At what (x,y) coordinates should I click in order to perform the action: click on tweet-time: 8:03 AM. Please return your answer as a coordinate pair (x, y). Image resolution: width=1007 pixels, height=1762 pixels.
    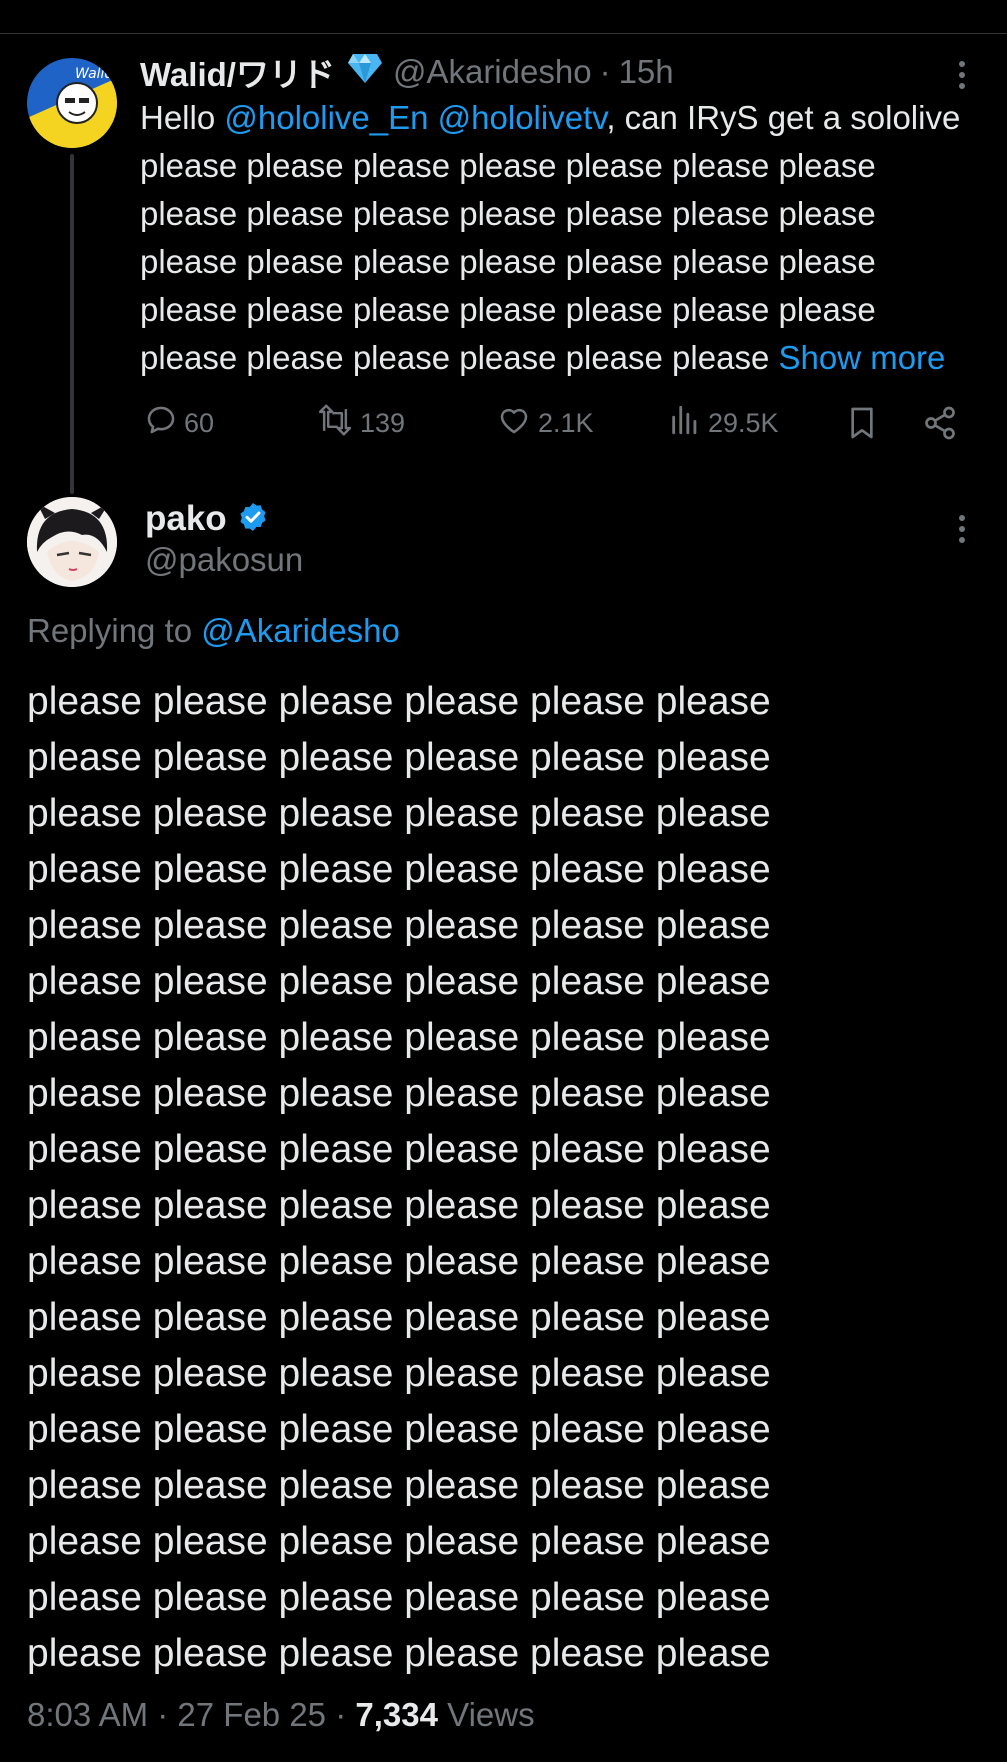
    Looking at the image, I should click on (87, 1714).